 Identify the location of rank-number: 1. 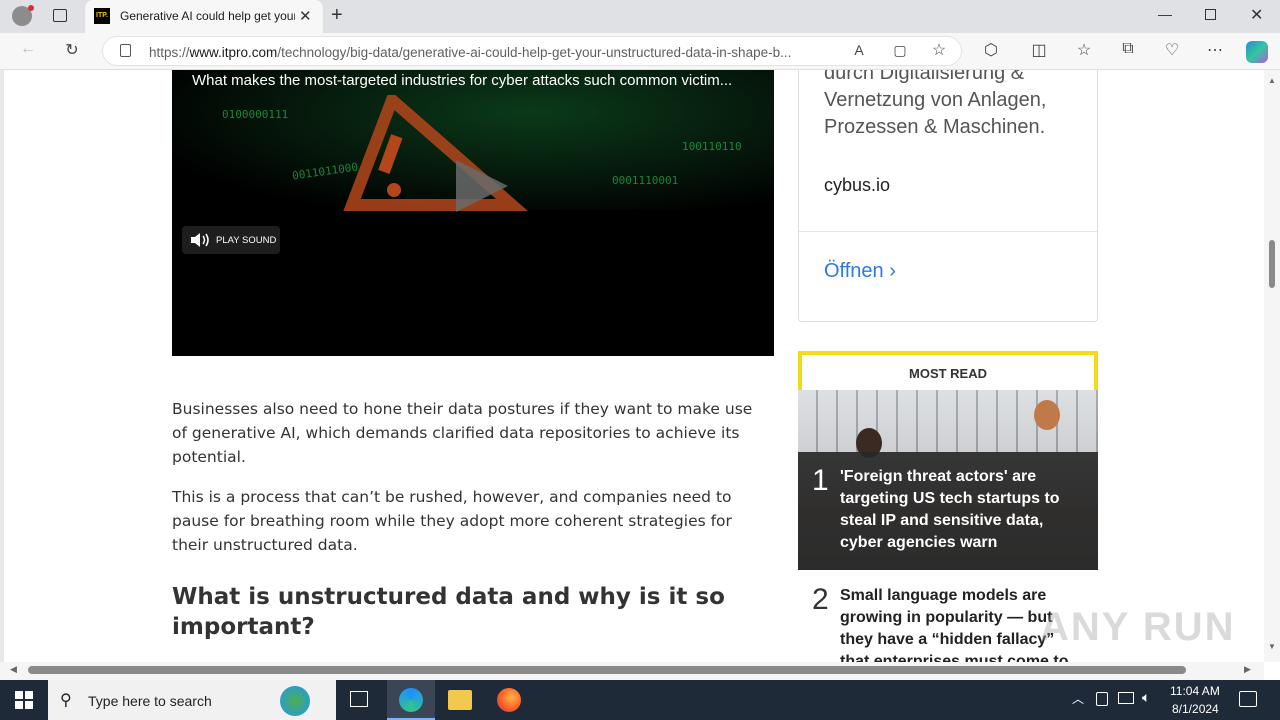
(820, 480).